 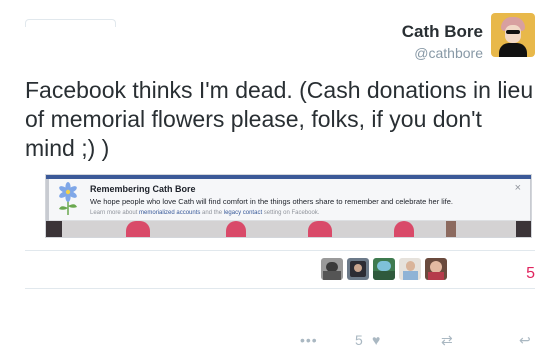 I want to click on flower-icon, so click(x=68, y=198).